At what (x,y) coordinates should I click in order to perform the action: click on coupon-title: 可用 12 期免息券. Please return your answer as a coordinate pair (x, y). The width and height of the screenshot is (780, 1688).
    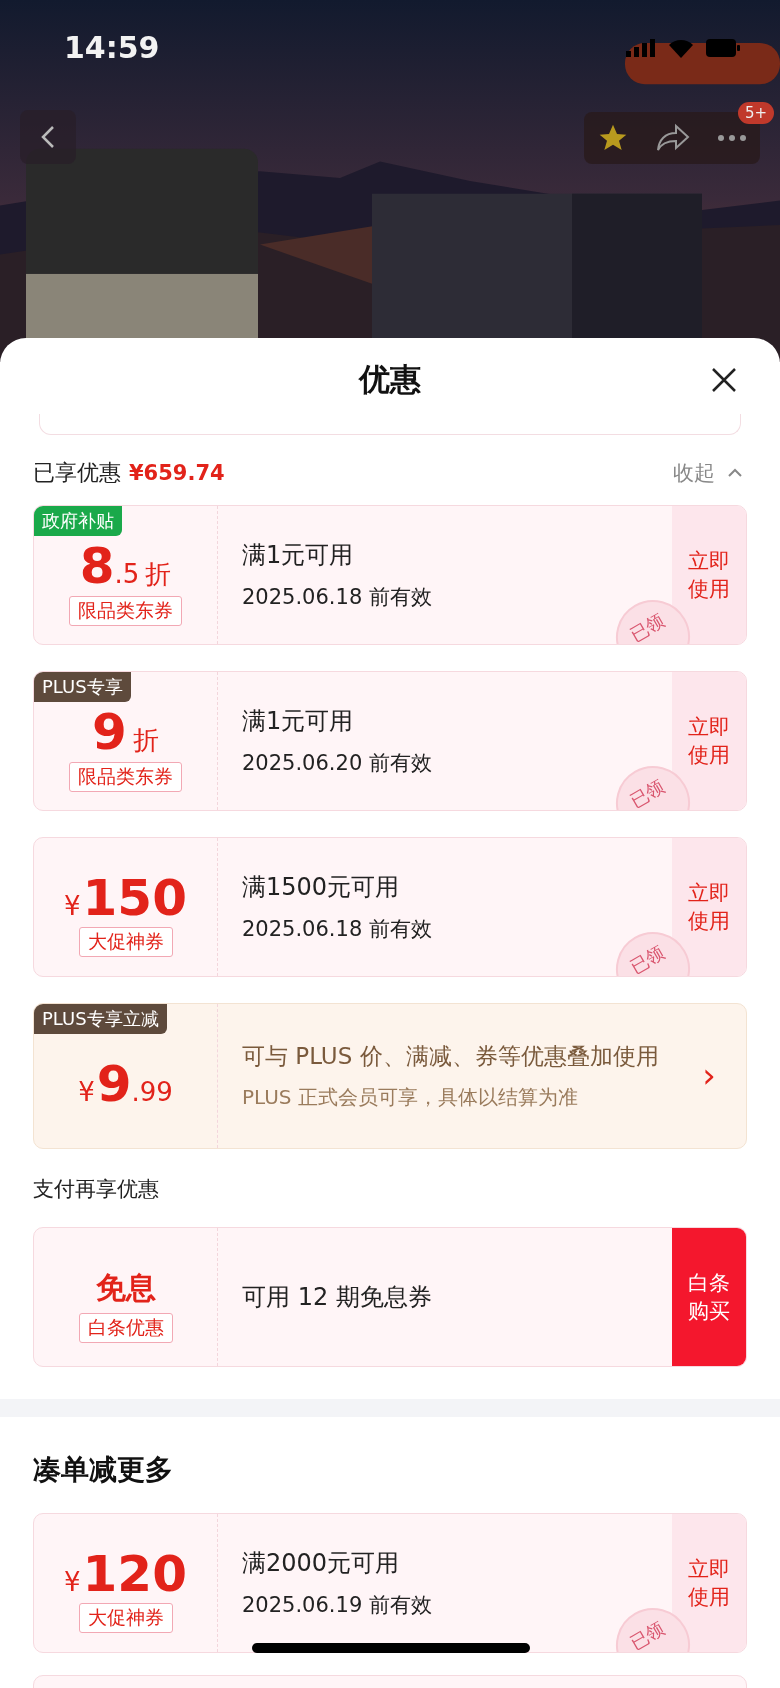
    Looking at the image, I should click on (337, 1297).